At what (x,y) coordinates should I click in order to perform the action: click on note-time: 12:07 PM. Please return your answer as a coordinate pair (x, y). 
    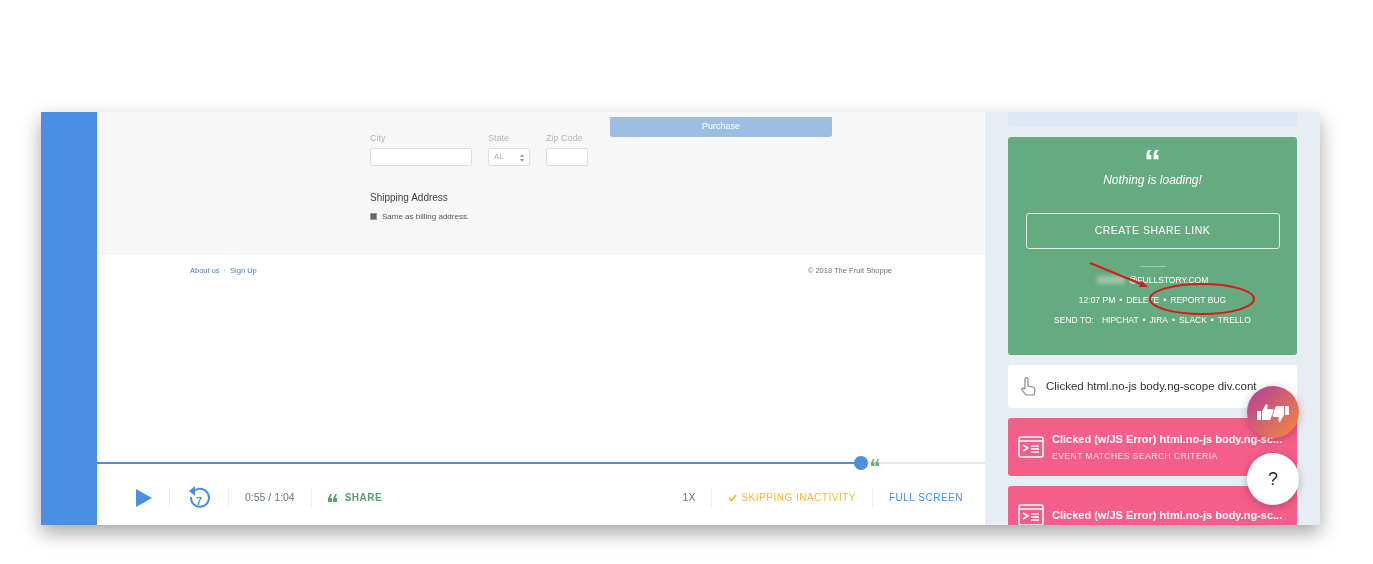
    Looking at the image, I should click on (1097, 300).